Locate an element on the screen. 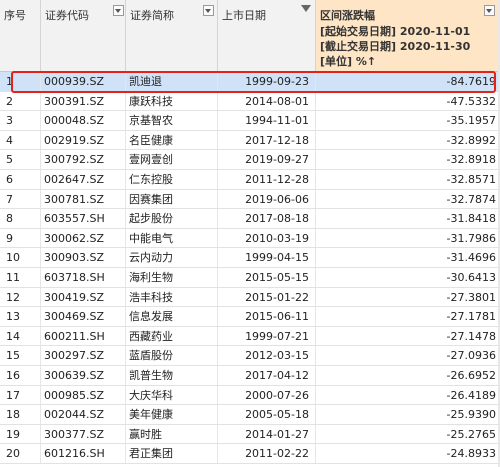 Image resolution: width=500 pixels, height=467 pixels. cell-date: 2019-09-27 is located at coordinates (267, 159).